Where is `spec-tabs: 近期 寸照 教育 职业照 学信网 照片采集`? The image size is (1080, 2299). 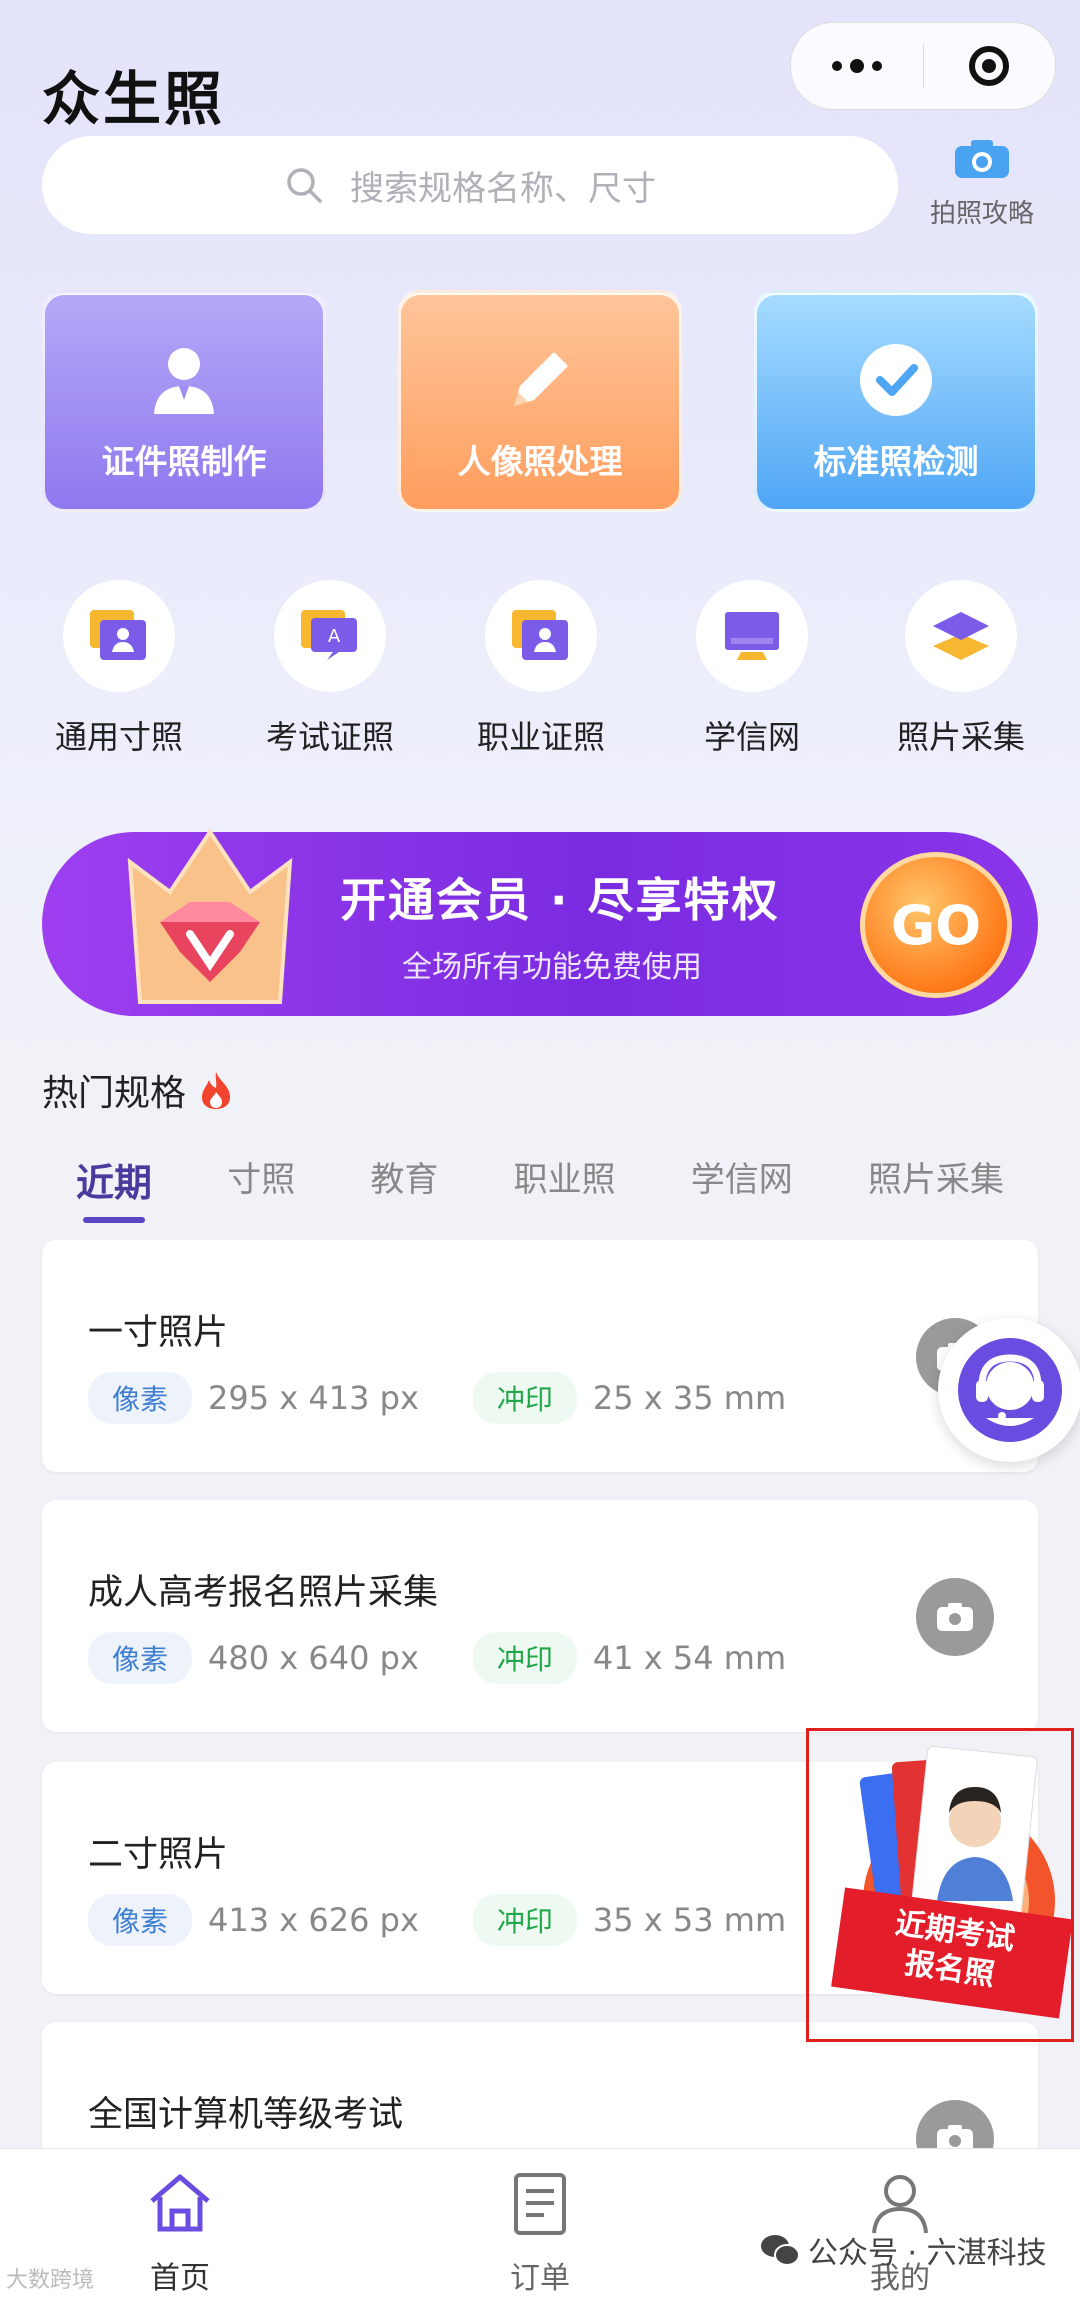
spec-tabs: 近期 寸照 教育 职业照 学信网 照片采集 is located at coordinates (540, 1179).